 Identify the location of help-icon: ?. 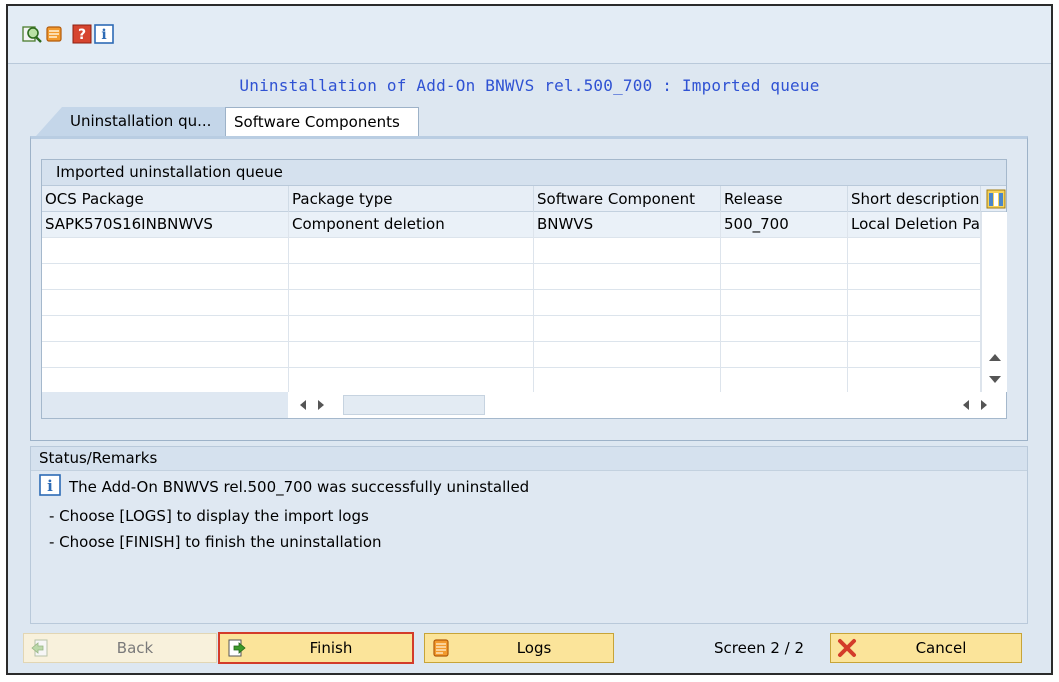
(82, 34).